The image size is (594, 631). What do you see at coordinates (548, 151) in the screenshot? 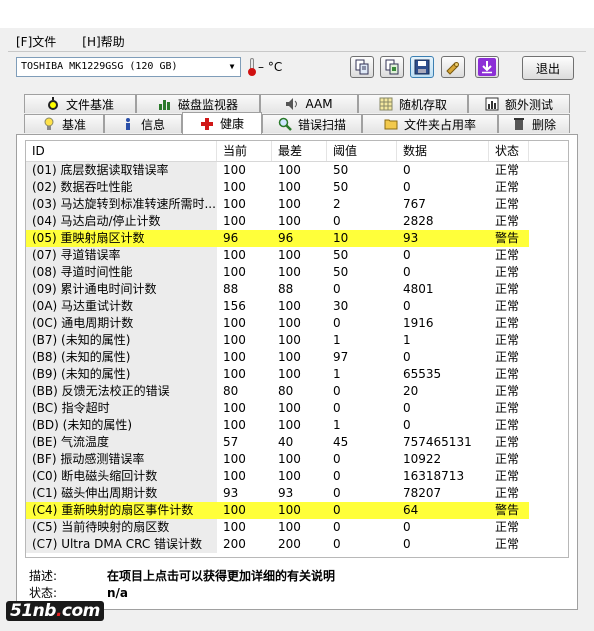
I see `column-header-spacer` at bounding box center [548, 151].